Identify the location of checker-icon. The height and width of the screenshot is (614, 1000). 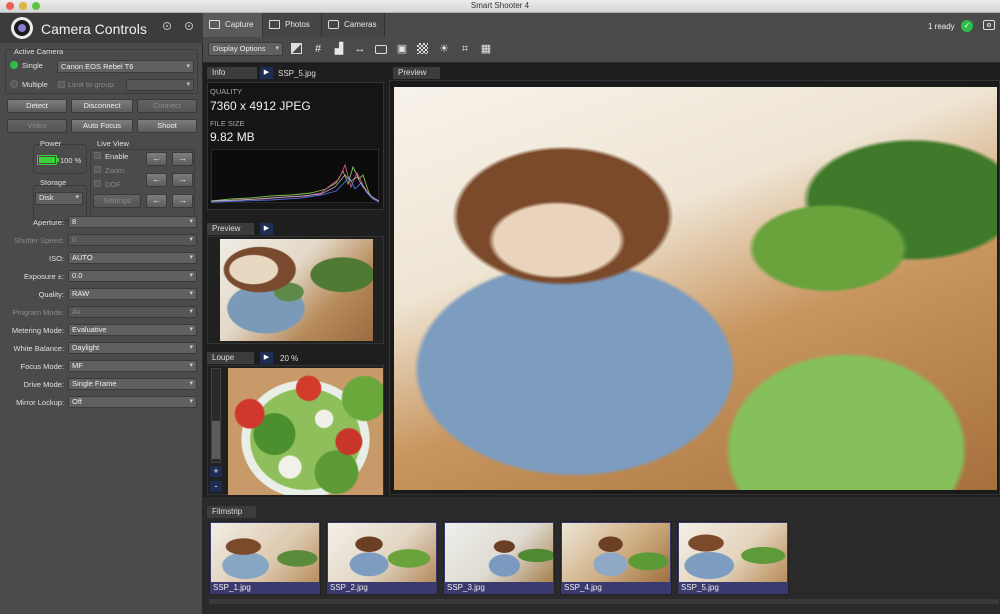
(423, 49).